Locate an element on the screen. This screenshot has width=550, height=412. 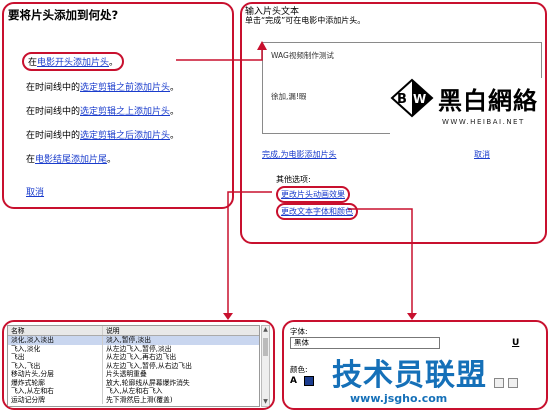
animation-description: 从左边飞入,暂停,从右边飞出 is located at coordinates (149, 365).